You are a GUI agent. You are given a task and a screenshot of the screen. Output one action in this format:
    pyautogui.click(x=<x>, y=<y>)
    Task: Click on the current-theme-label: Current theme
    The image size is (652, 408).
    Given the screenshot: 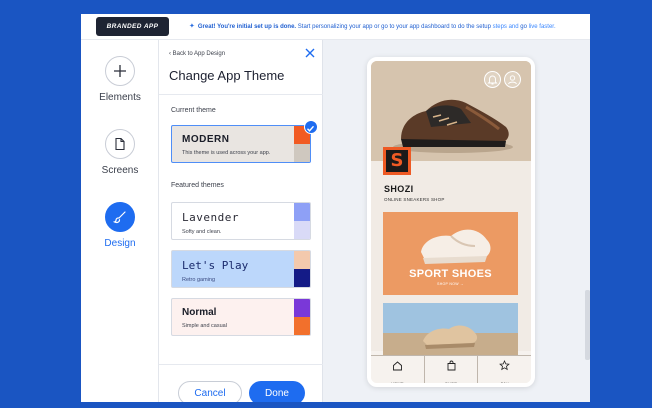 What is the action you would take?
    pyautogui.click(x=193, y=110)
    